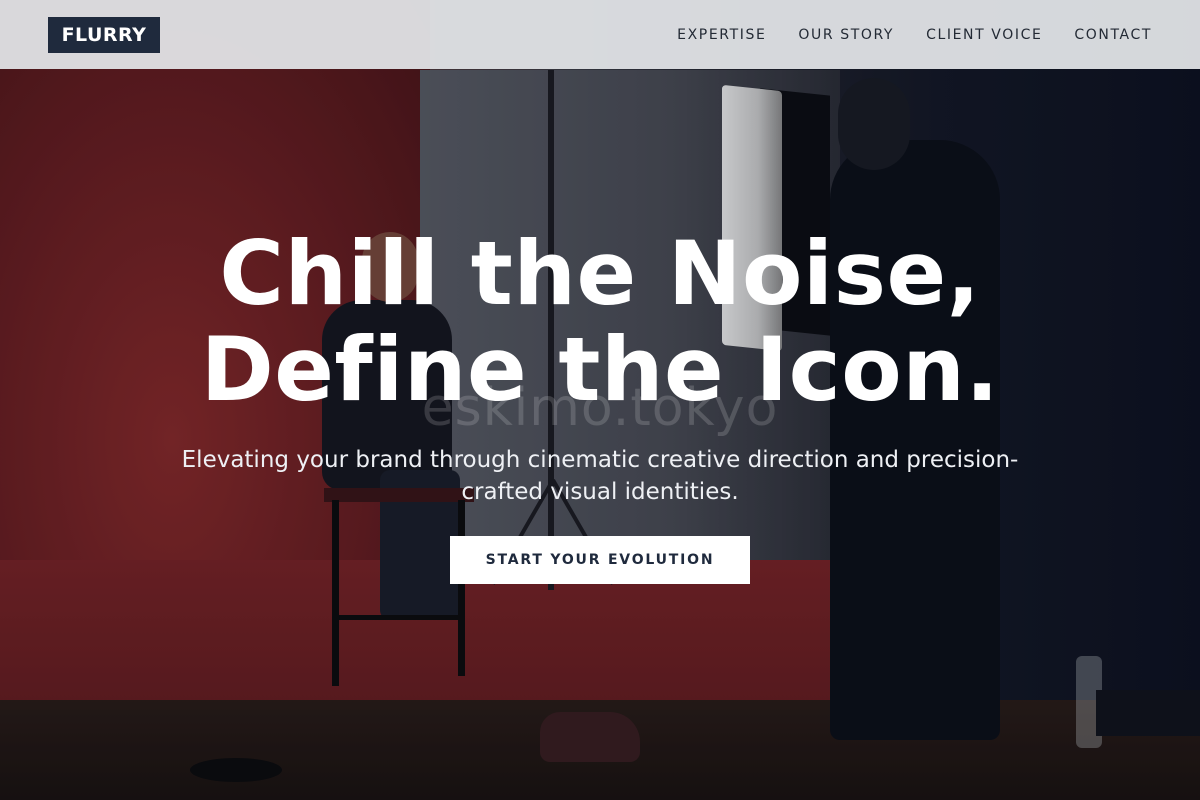  I want to click on hero-headline-line1: Chill the Noise,, so click(600, 273).